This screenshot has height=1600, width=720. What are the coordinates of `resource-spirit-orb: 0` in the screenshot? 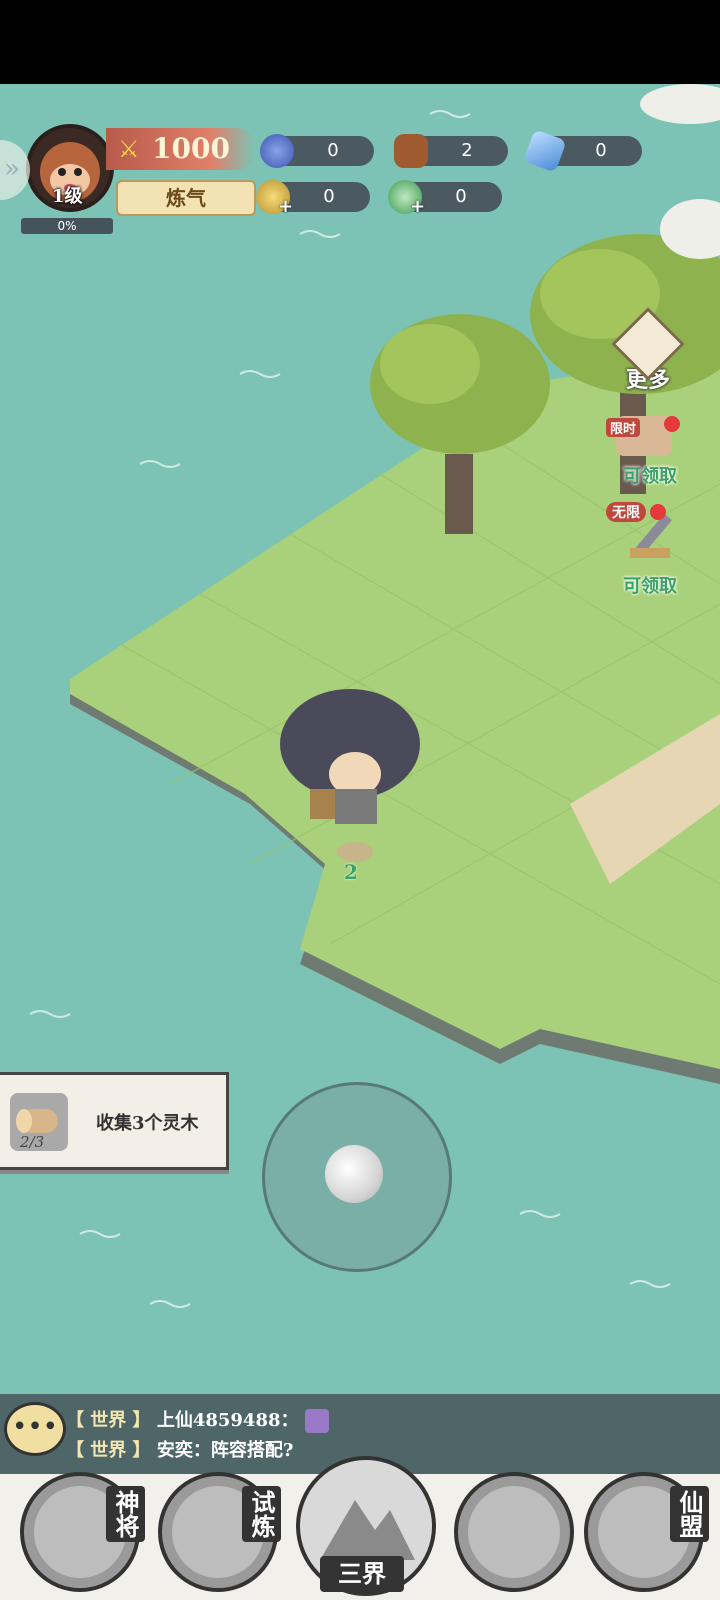 It's located at (317, 151).